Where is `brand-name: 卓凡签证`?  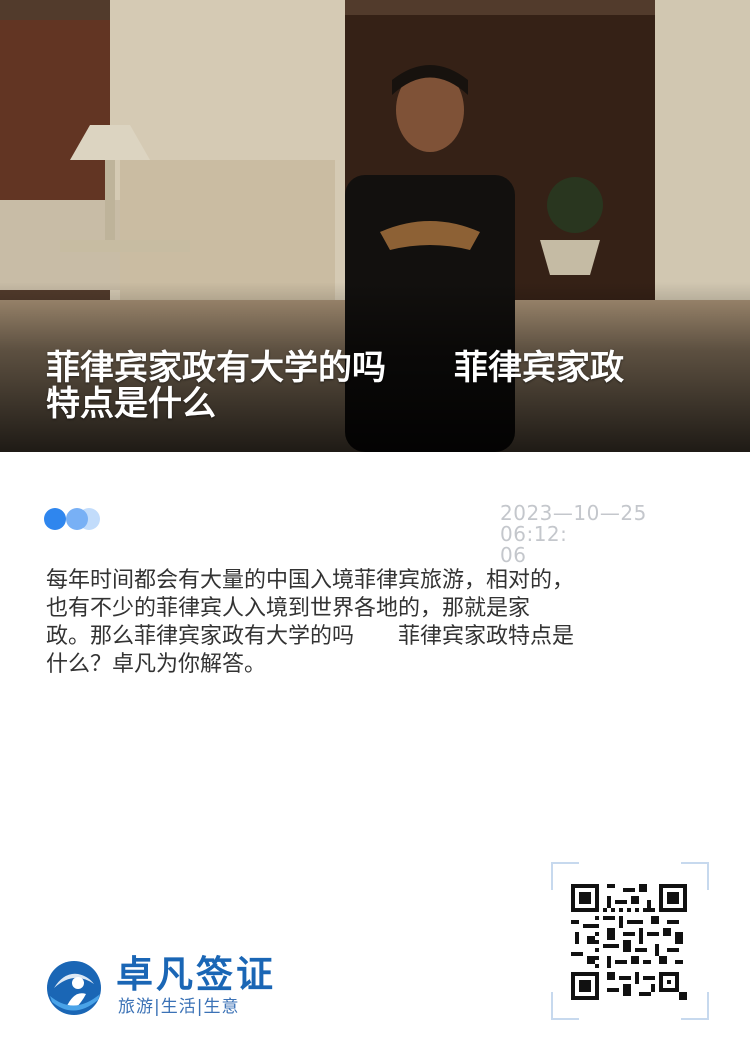
brand-name: 卓凡签证 is located at coordinates (196, 974).